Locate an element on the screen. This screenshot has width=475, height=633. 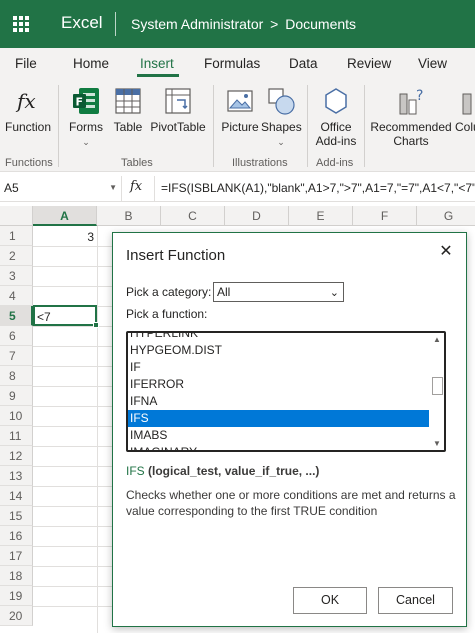
function-list-scrollbar: ▲ ▼ is located at coordinates (436, 391).